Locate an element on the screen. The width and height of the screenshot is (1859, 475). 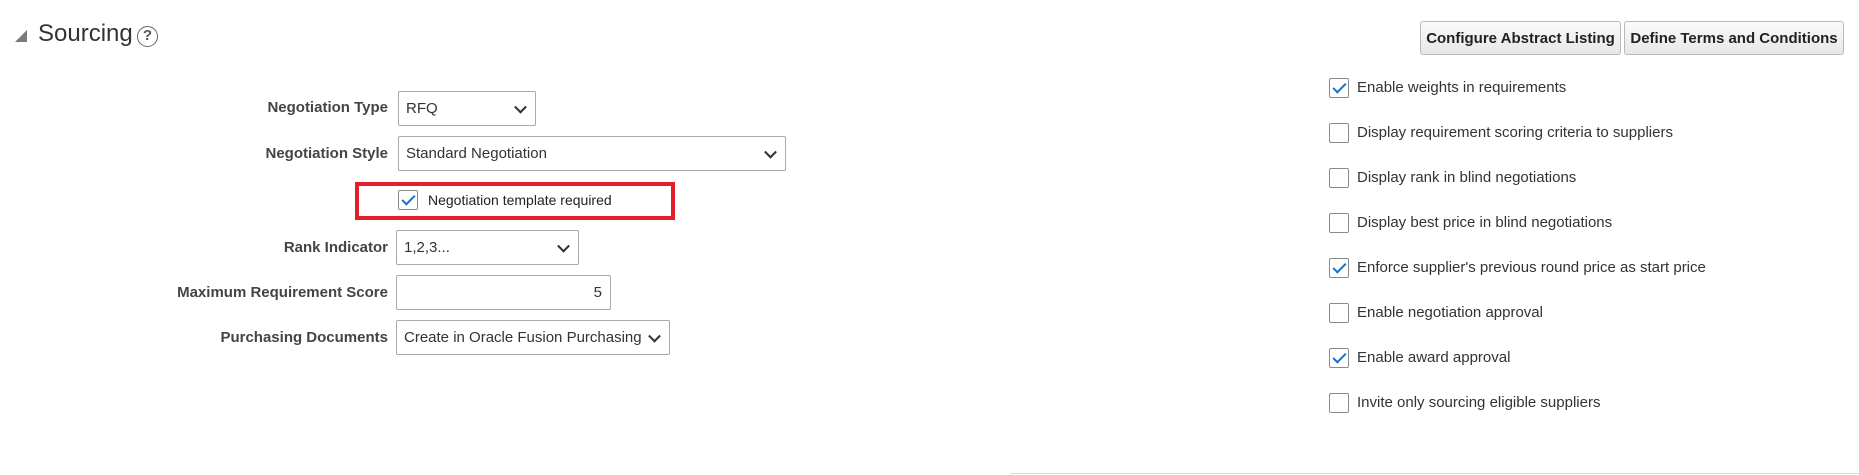
option-checkbox-enforce-previous-round-price is located at coordinates (1339, 268).